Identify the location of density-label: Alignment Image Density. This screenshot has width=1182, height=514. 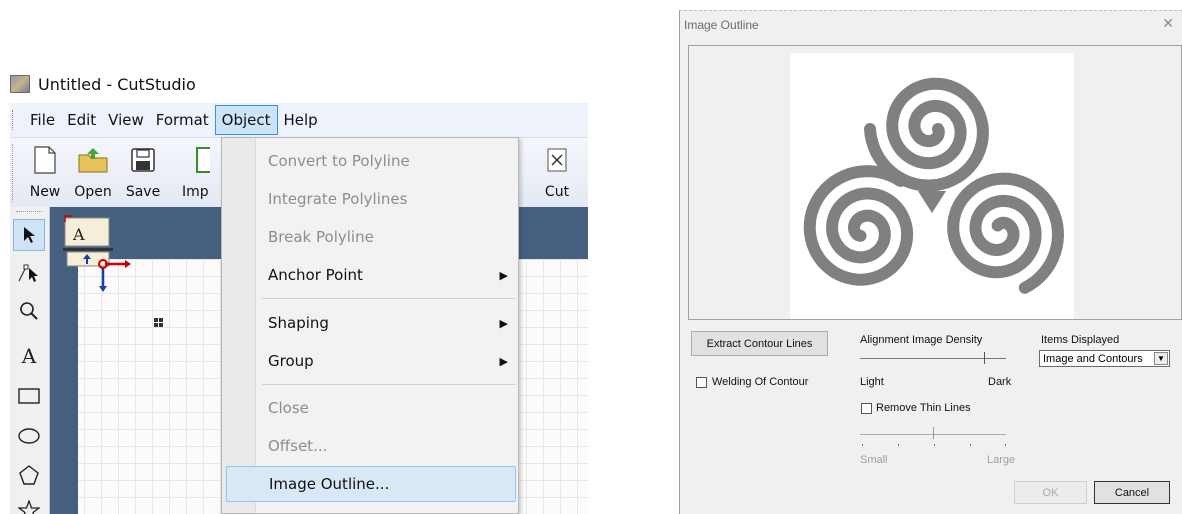
(921, 340).